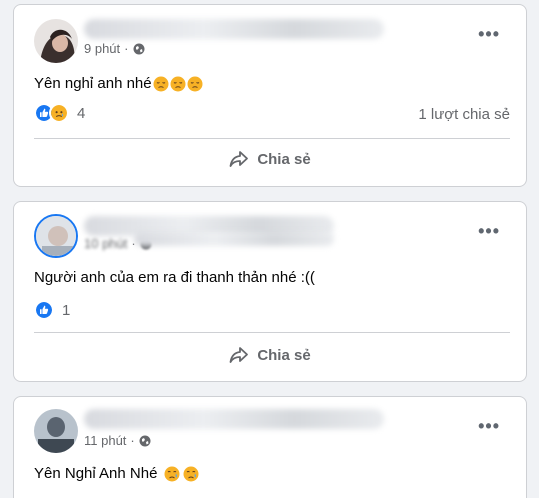 Image resolution: width=539 pixels, height=498 pixels. I want to click on post-text: Yên Nghỉ Anh Nhé, so click(116, 473).